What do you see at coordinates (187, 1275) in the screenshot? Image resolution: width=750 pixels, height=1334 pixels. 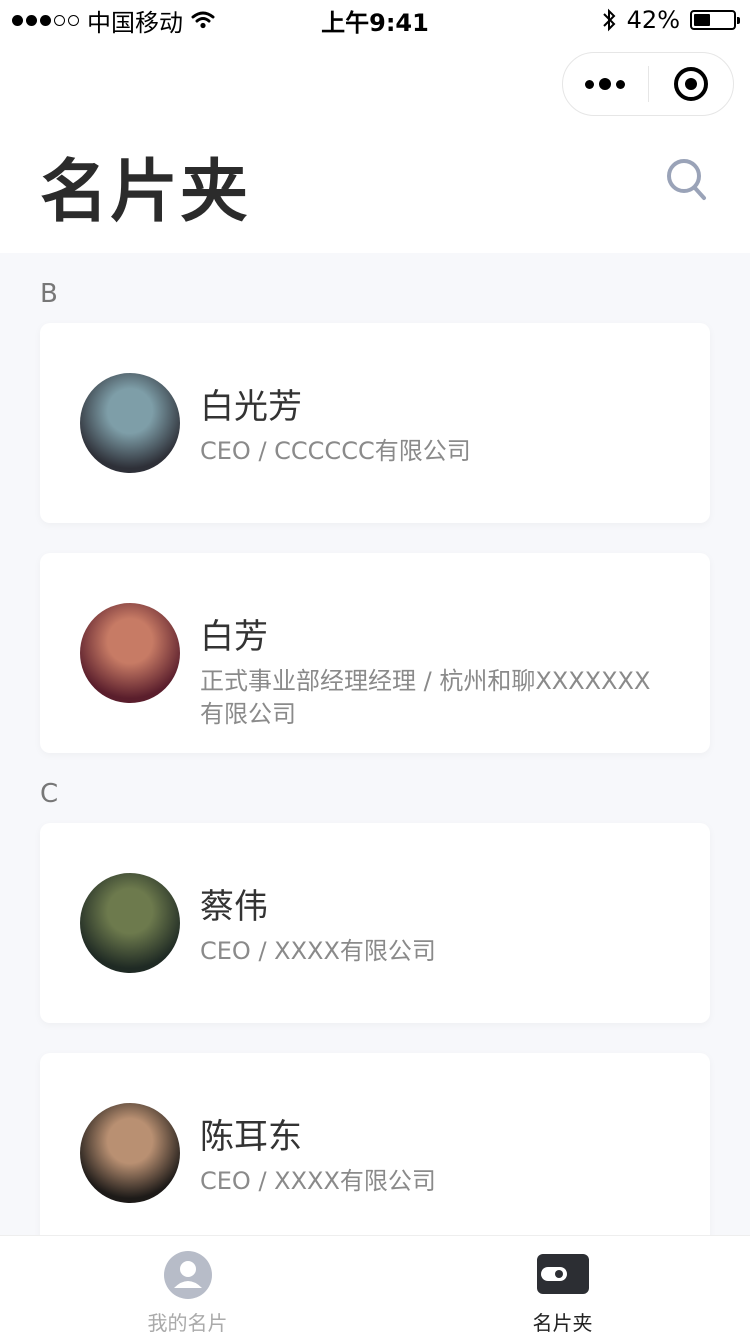 I see `user-profile-icon` at bounding box center [187, 1275].